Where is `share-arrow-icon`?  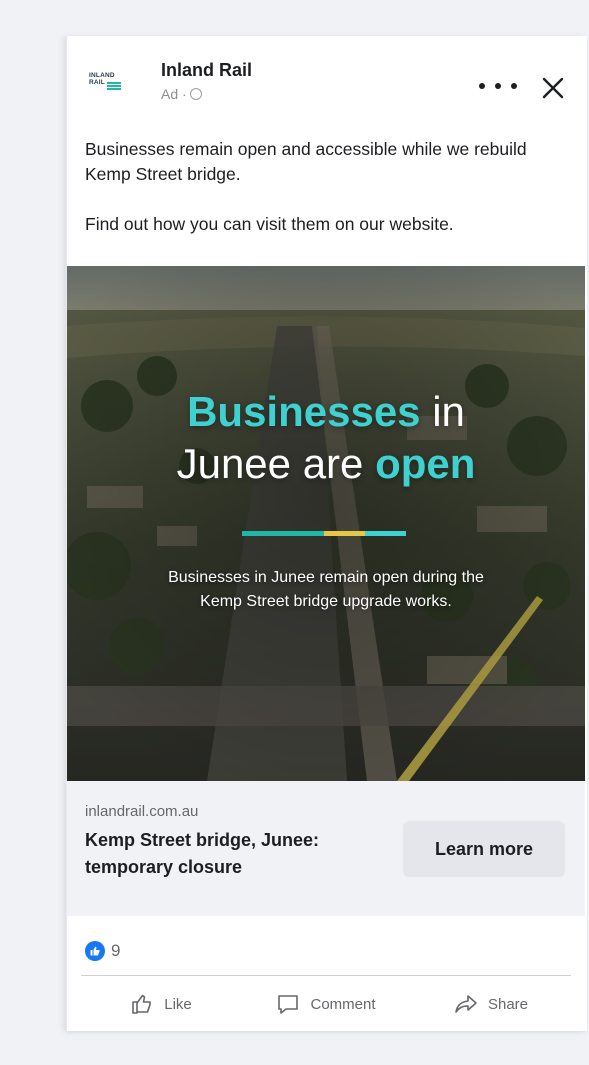
share-arrow-icon is located at coordinates (466, 1004).